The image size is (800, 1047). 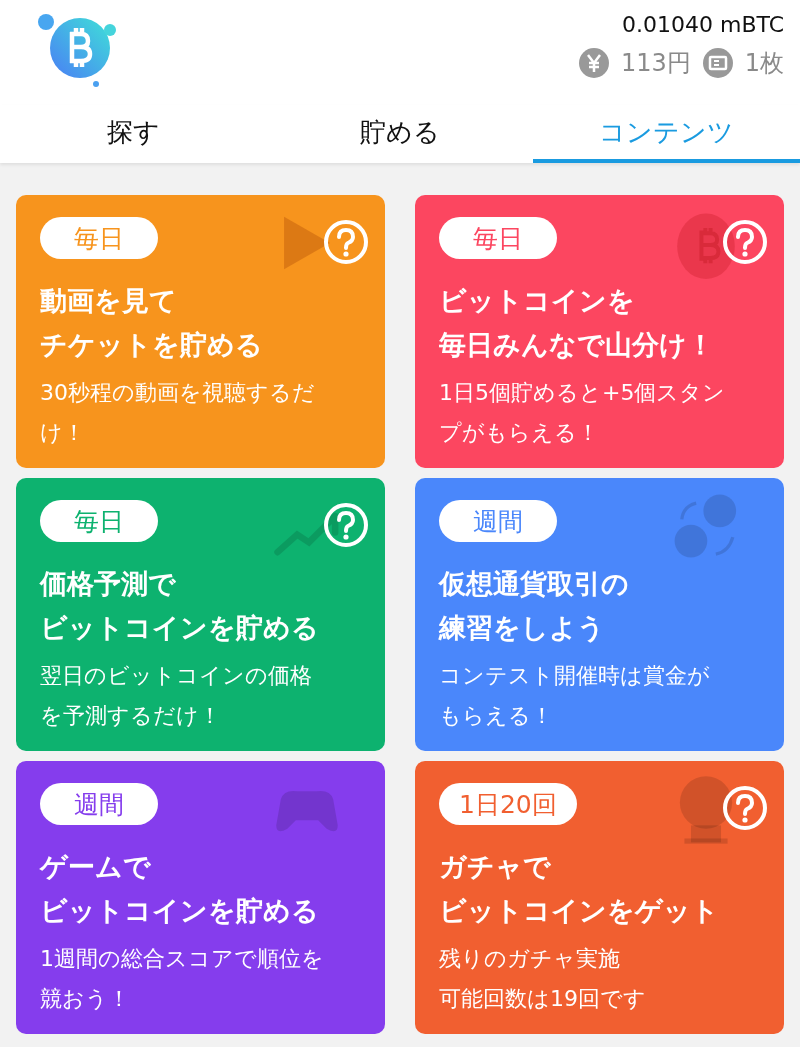 What do you see at coordinates (582, 413) in the screenshot?
I see `card-description: 1日5個貯めると+5個スタン プがもらえる！` at bounding box center [582, 413].